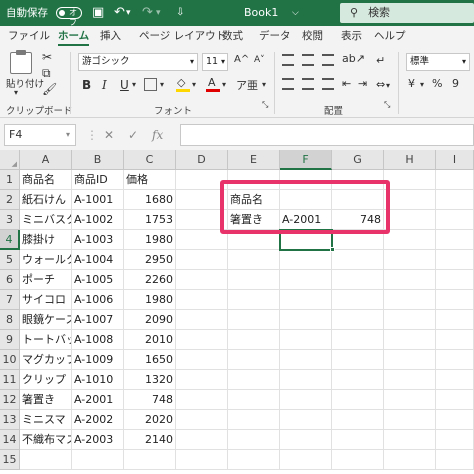 This screenshot has width=474, height=474. Describe the element at coordinates (254, 300) in the screenshot. I see `cell-e7` at that location.